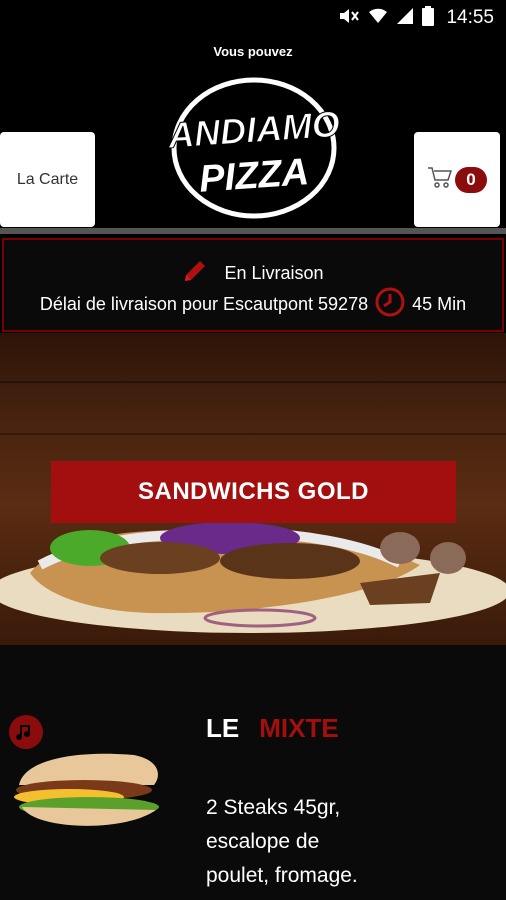  I want to click on mute-icon, so click(349, 18).